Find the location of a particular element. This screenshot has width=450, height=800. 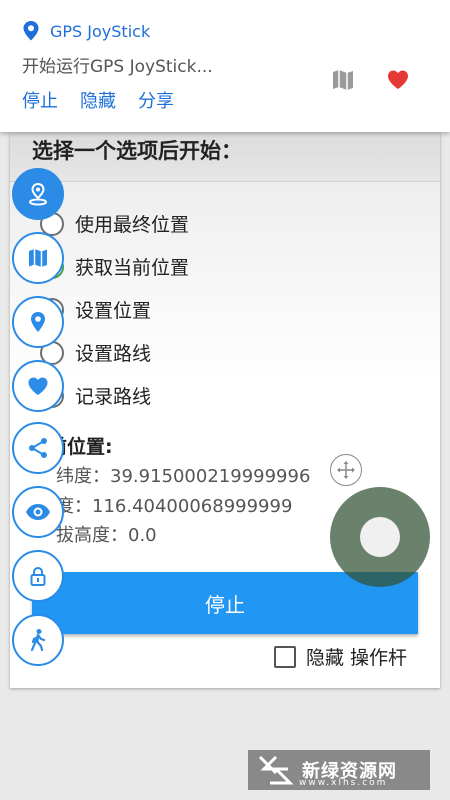

notification-share-action: 分享 is located at coordinates (156, 100).